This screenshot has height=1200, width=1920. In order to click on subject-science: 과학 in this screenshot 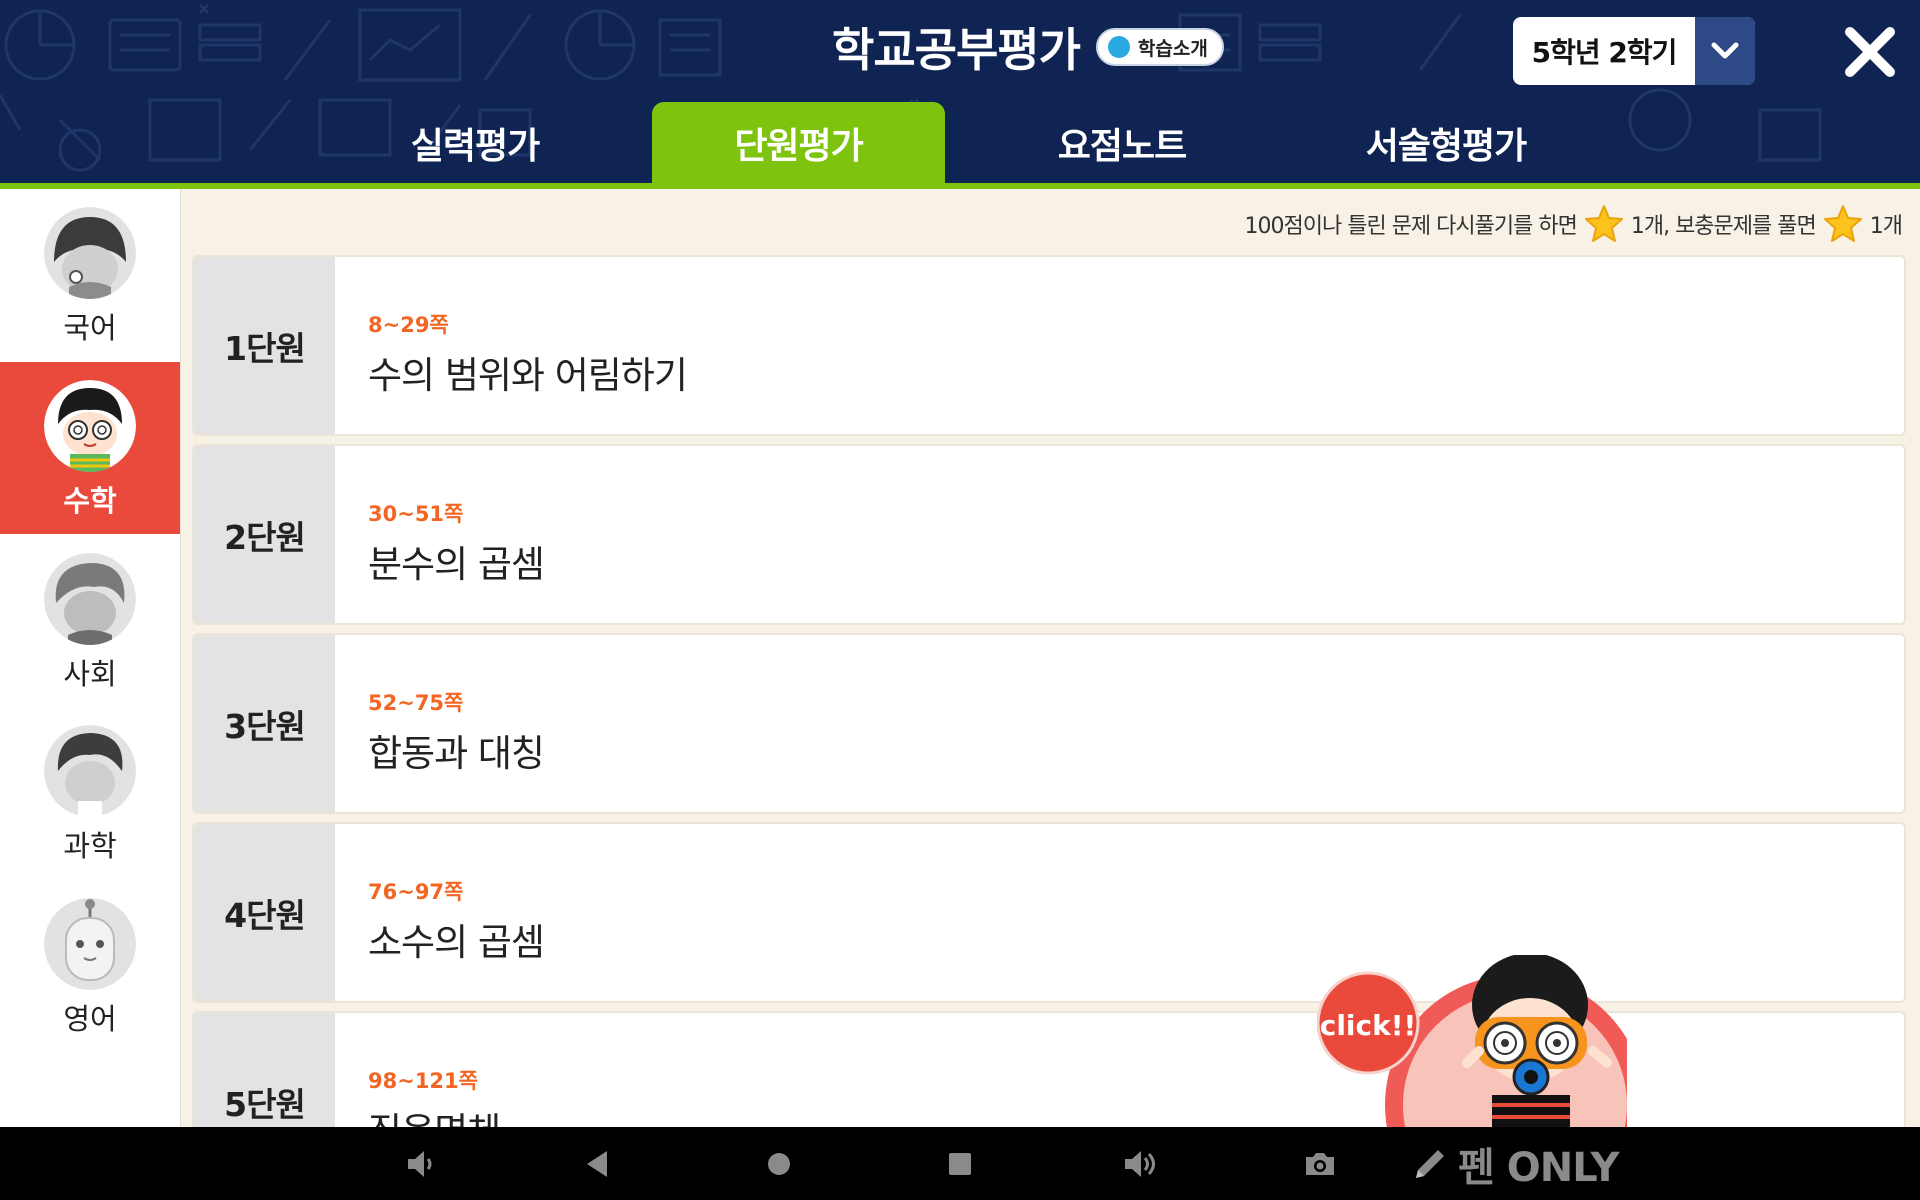, I will do `click(90, 793)`.